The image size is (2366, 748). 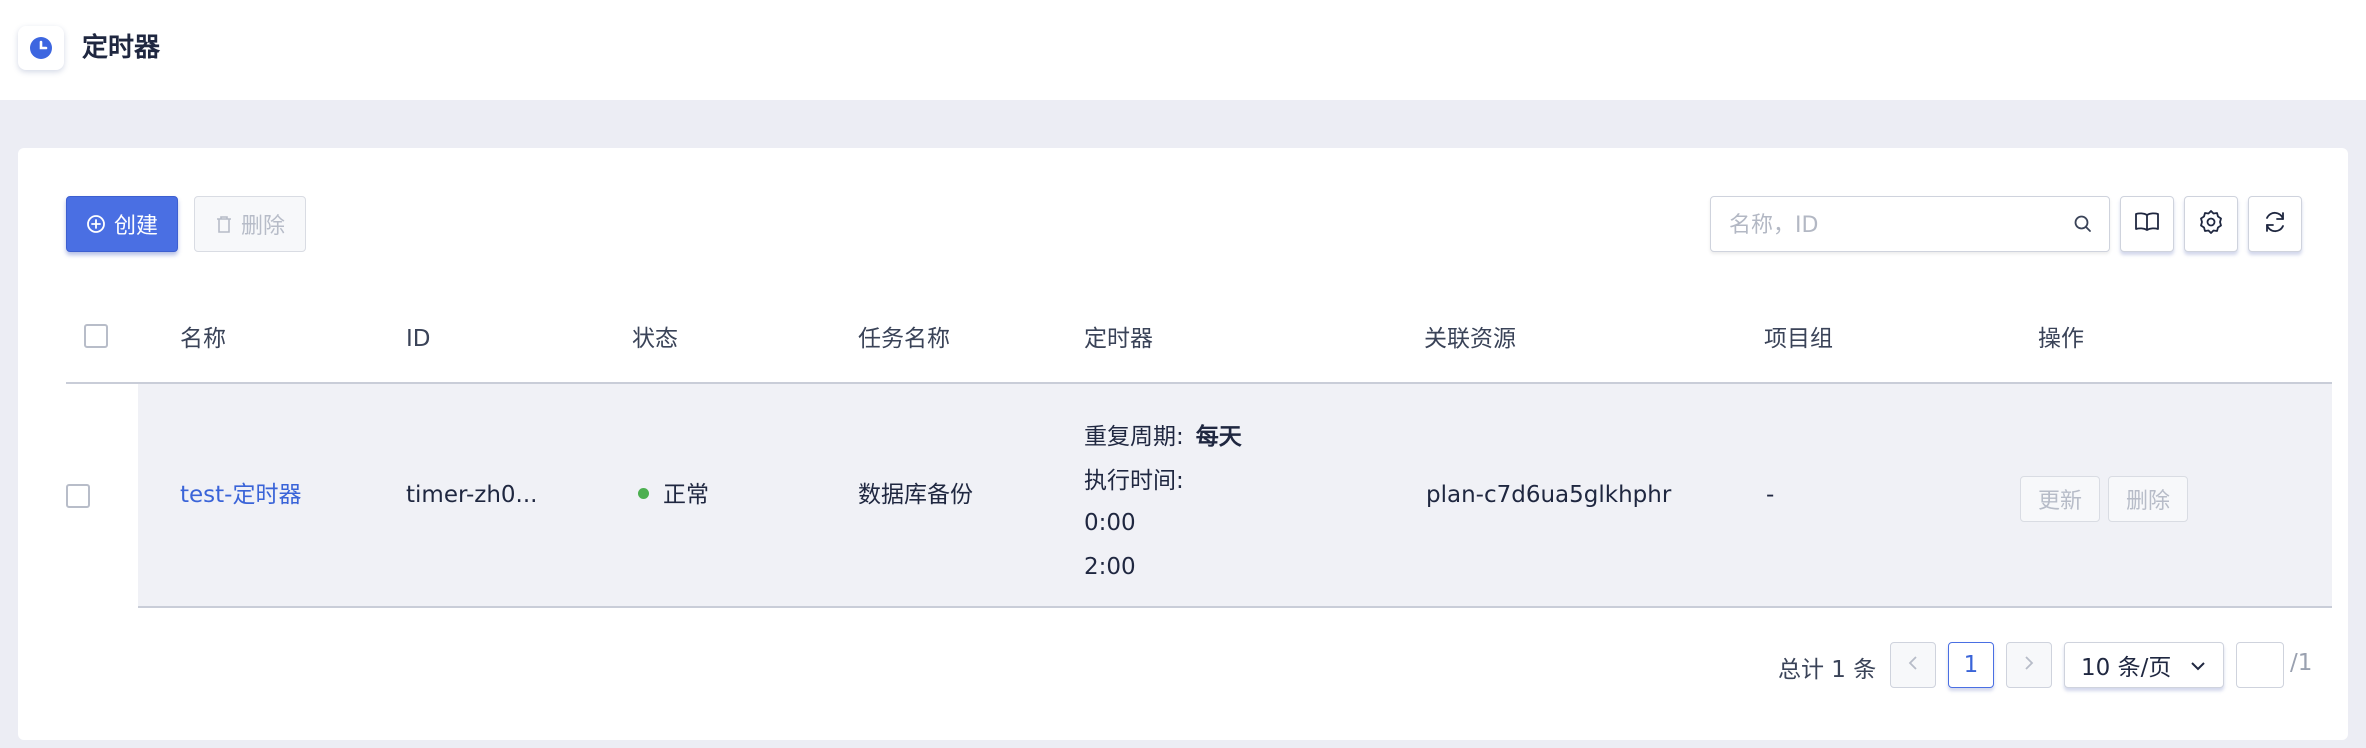 I want to click on project-group: -, so click(x=1770, y=495).